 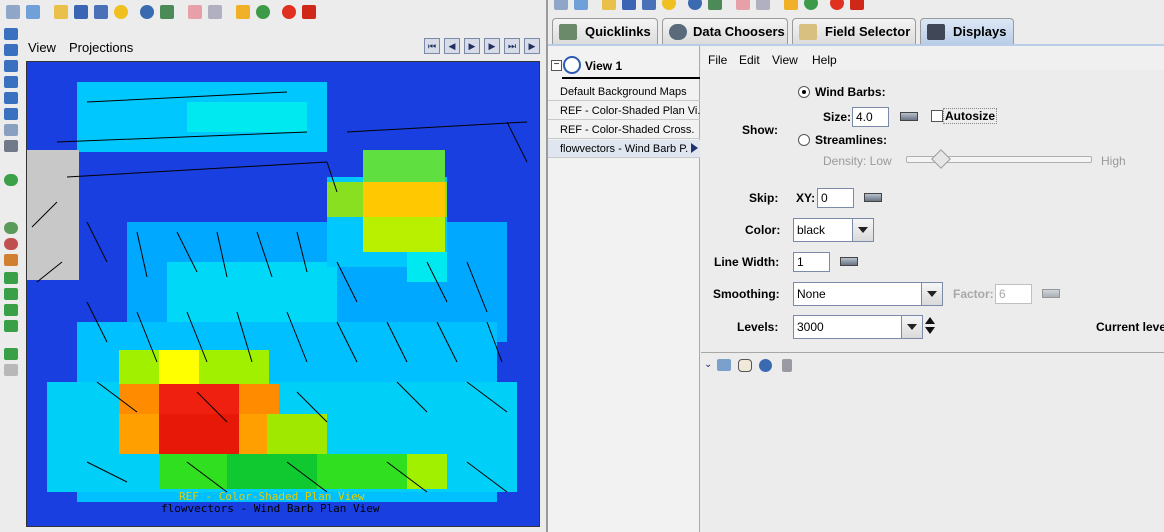 I want to click on tab-data-choosers: Data Choosers, so click(x=725, y=31).